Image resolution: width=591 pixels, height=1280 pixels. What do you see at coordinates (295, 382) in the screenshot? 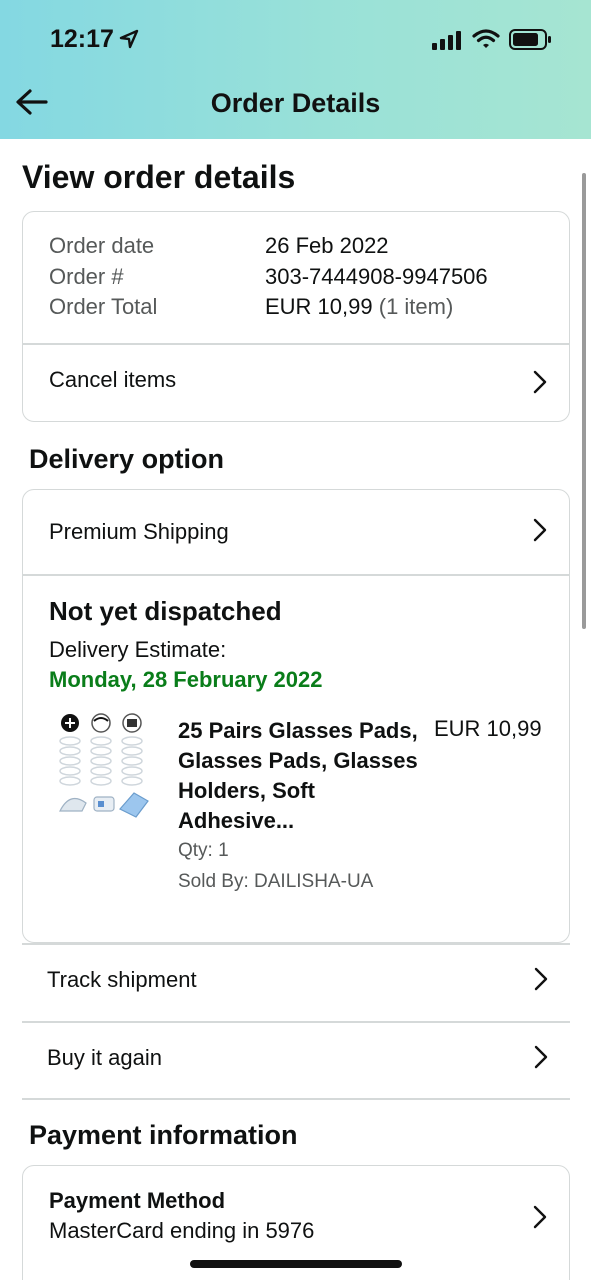
I see `cancel-items-row: Cancel items` at bounding box center [295, 382].